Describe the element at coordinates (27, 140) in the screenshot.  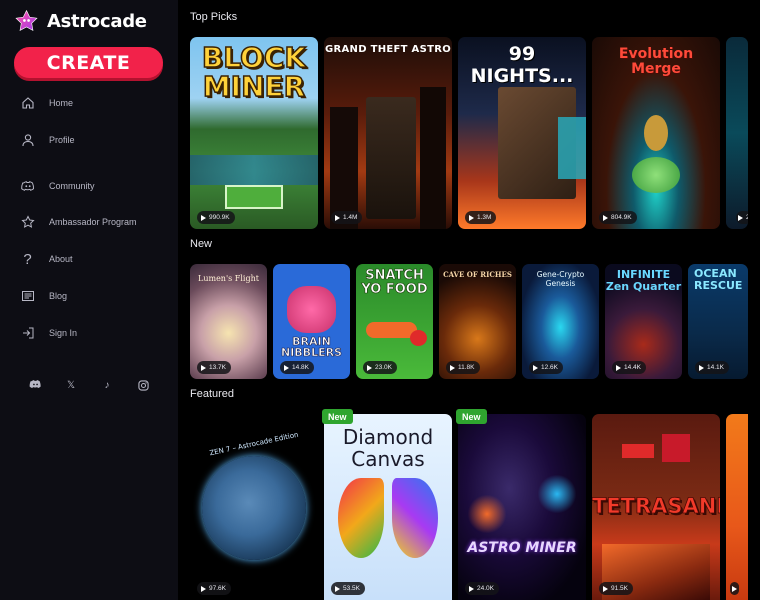
I see `profile-icon` at that location.